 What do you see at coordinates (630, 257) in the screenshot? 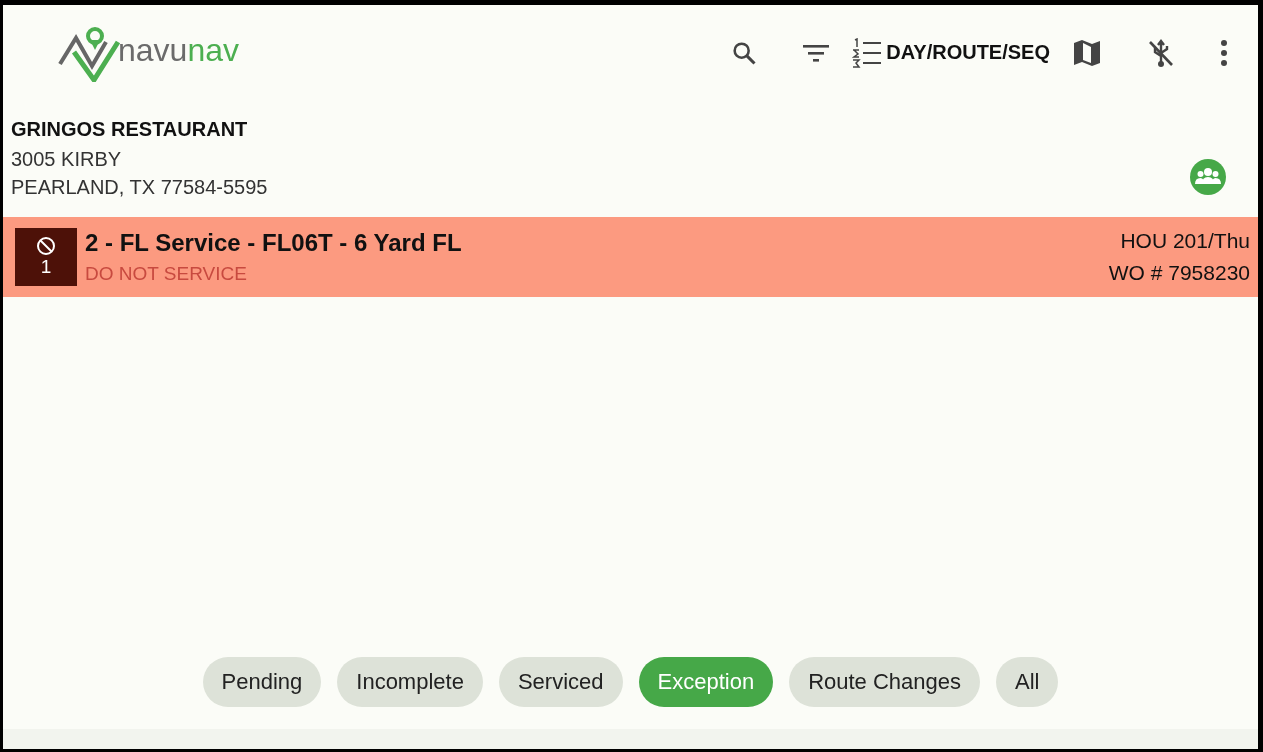
I see `order-row: 1 2 - FL Service - FL06T - 6 Yard FL DO NOT SERVICE HOU 201/Thu WO # 7958230` at bounding box center [630, 257].